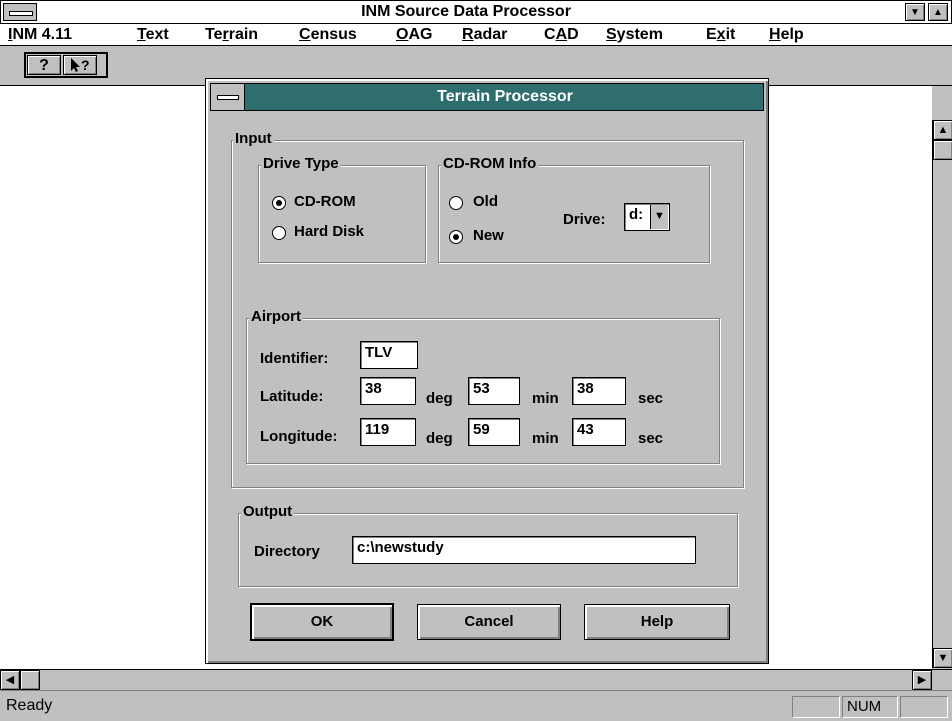 Image resolution: width=952 pixels, height=721 pixels. Describe the element at coordinates (299, 436) in the screenshot. I see `longitude-label: Longitude:` at that location.